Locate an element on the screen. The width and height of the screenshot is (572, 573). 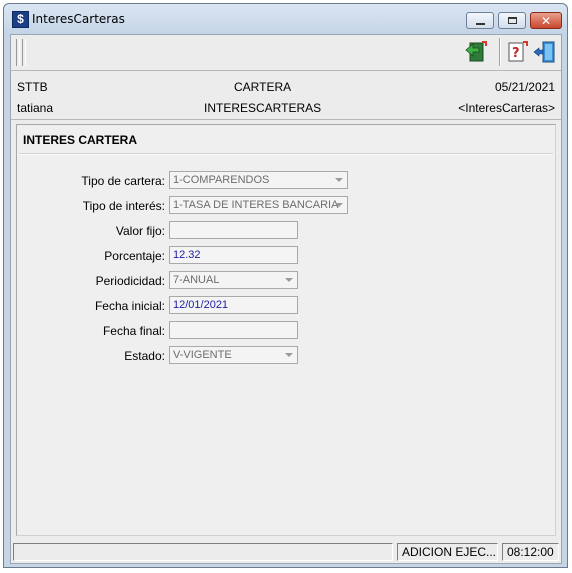
user-name: tatiana is located at coordinates (35, 108).